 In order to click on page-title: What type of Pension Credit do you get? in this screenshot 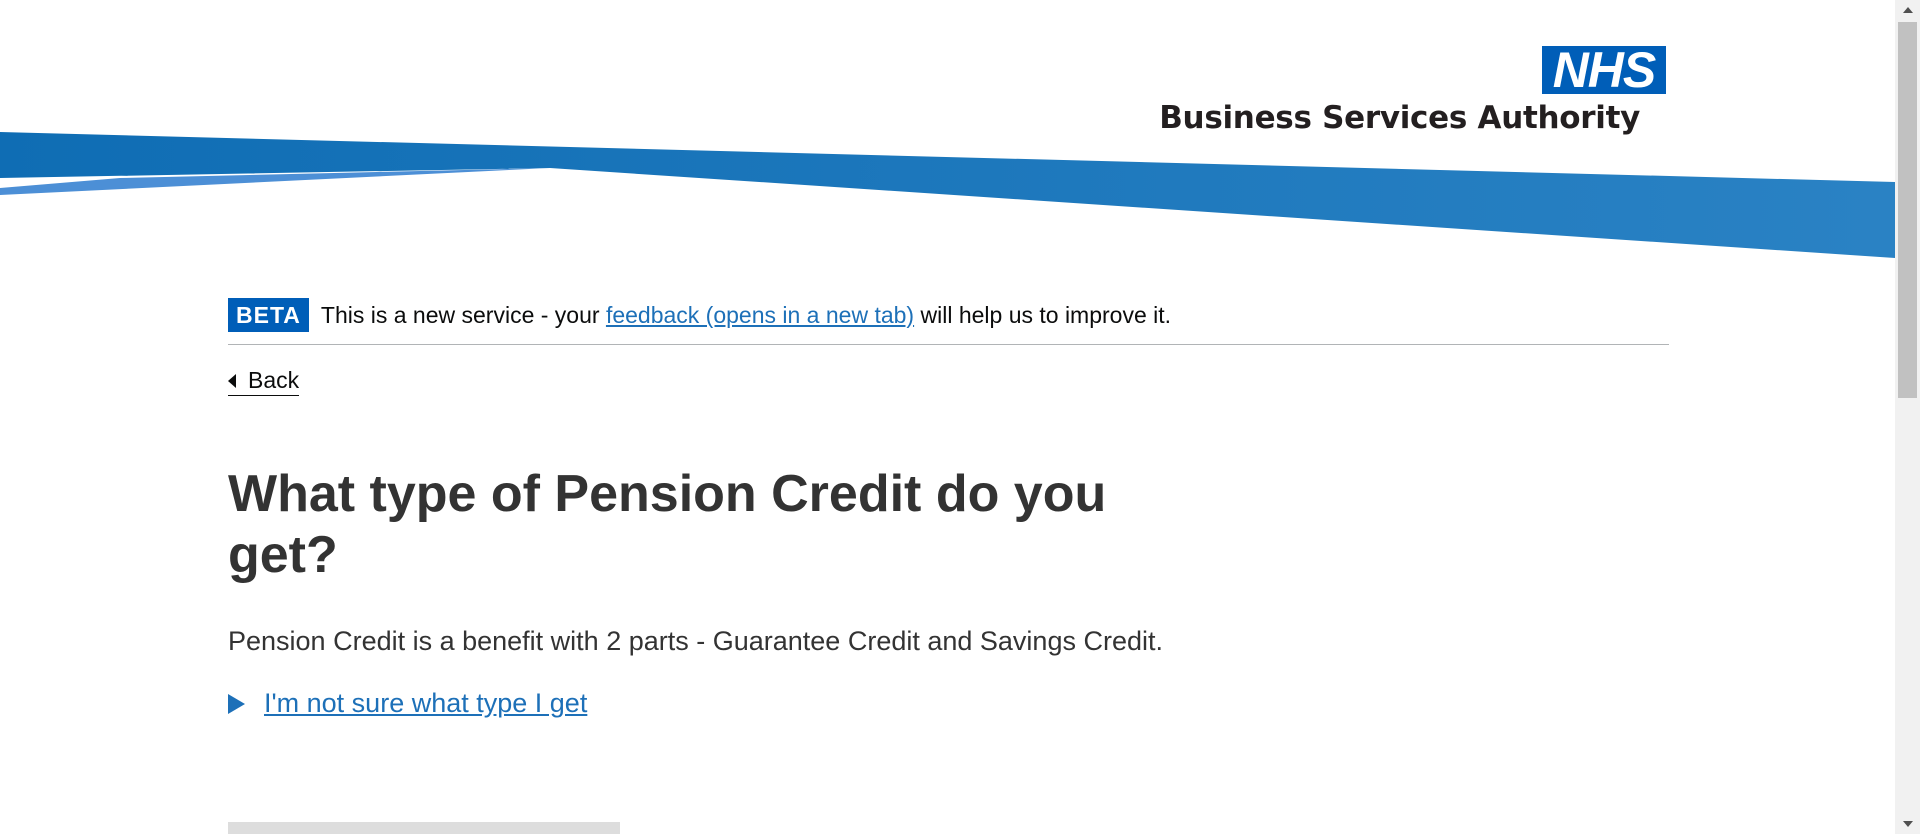, I will do `click(667, 524)`.